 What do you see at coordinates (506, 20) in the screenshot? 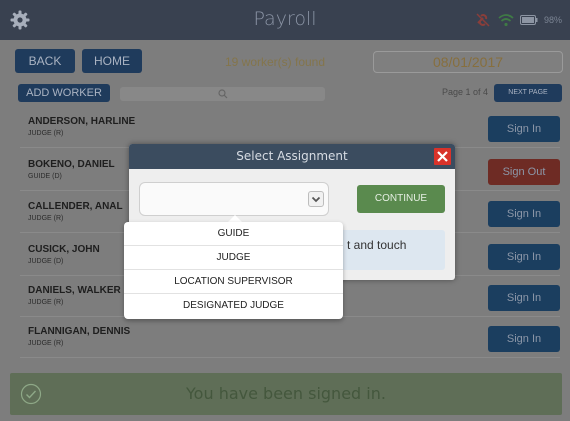
I see `wifi-icon` at bounding box center [506, 20].